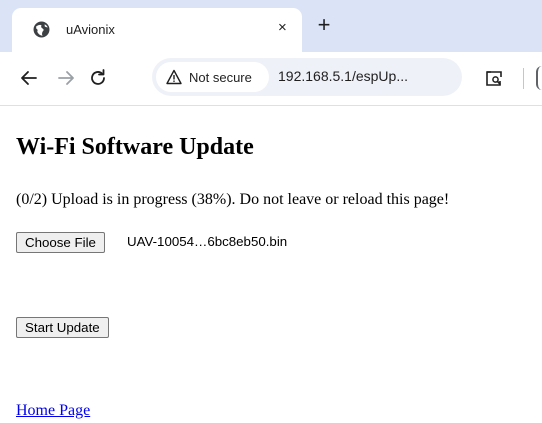 The width and height of the screenshot is (542, 423). I want to click on profile-icon, so click(539, 78).